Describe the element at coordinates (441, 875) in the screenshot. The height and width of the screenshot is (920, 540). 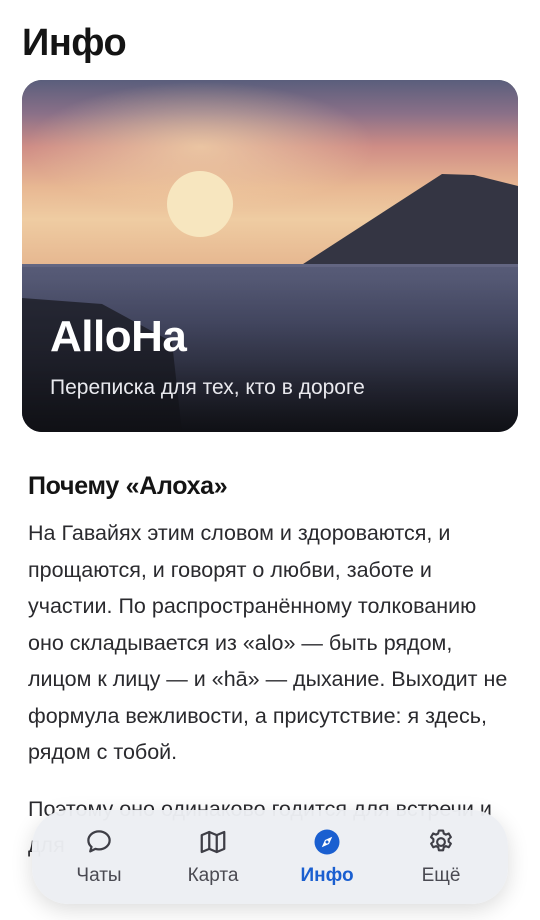
I see `tab-more-label: Ещё` at that location.